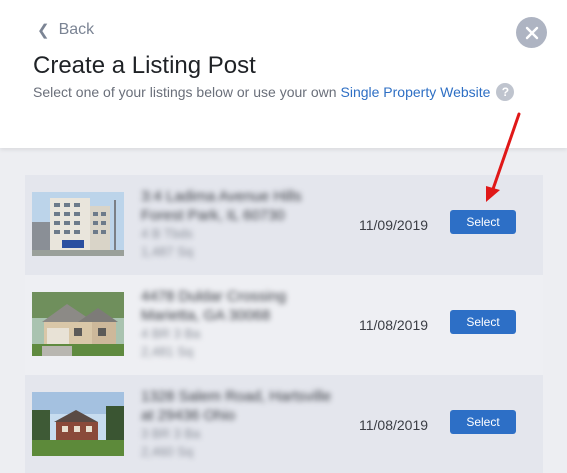  What do you see at coordinates (416, 92) in the screenshot?
I see `single-property-website-link: Single Property Website` at bounding box center [416, 92].